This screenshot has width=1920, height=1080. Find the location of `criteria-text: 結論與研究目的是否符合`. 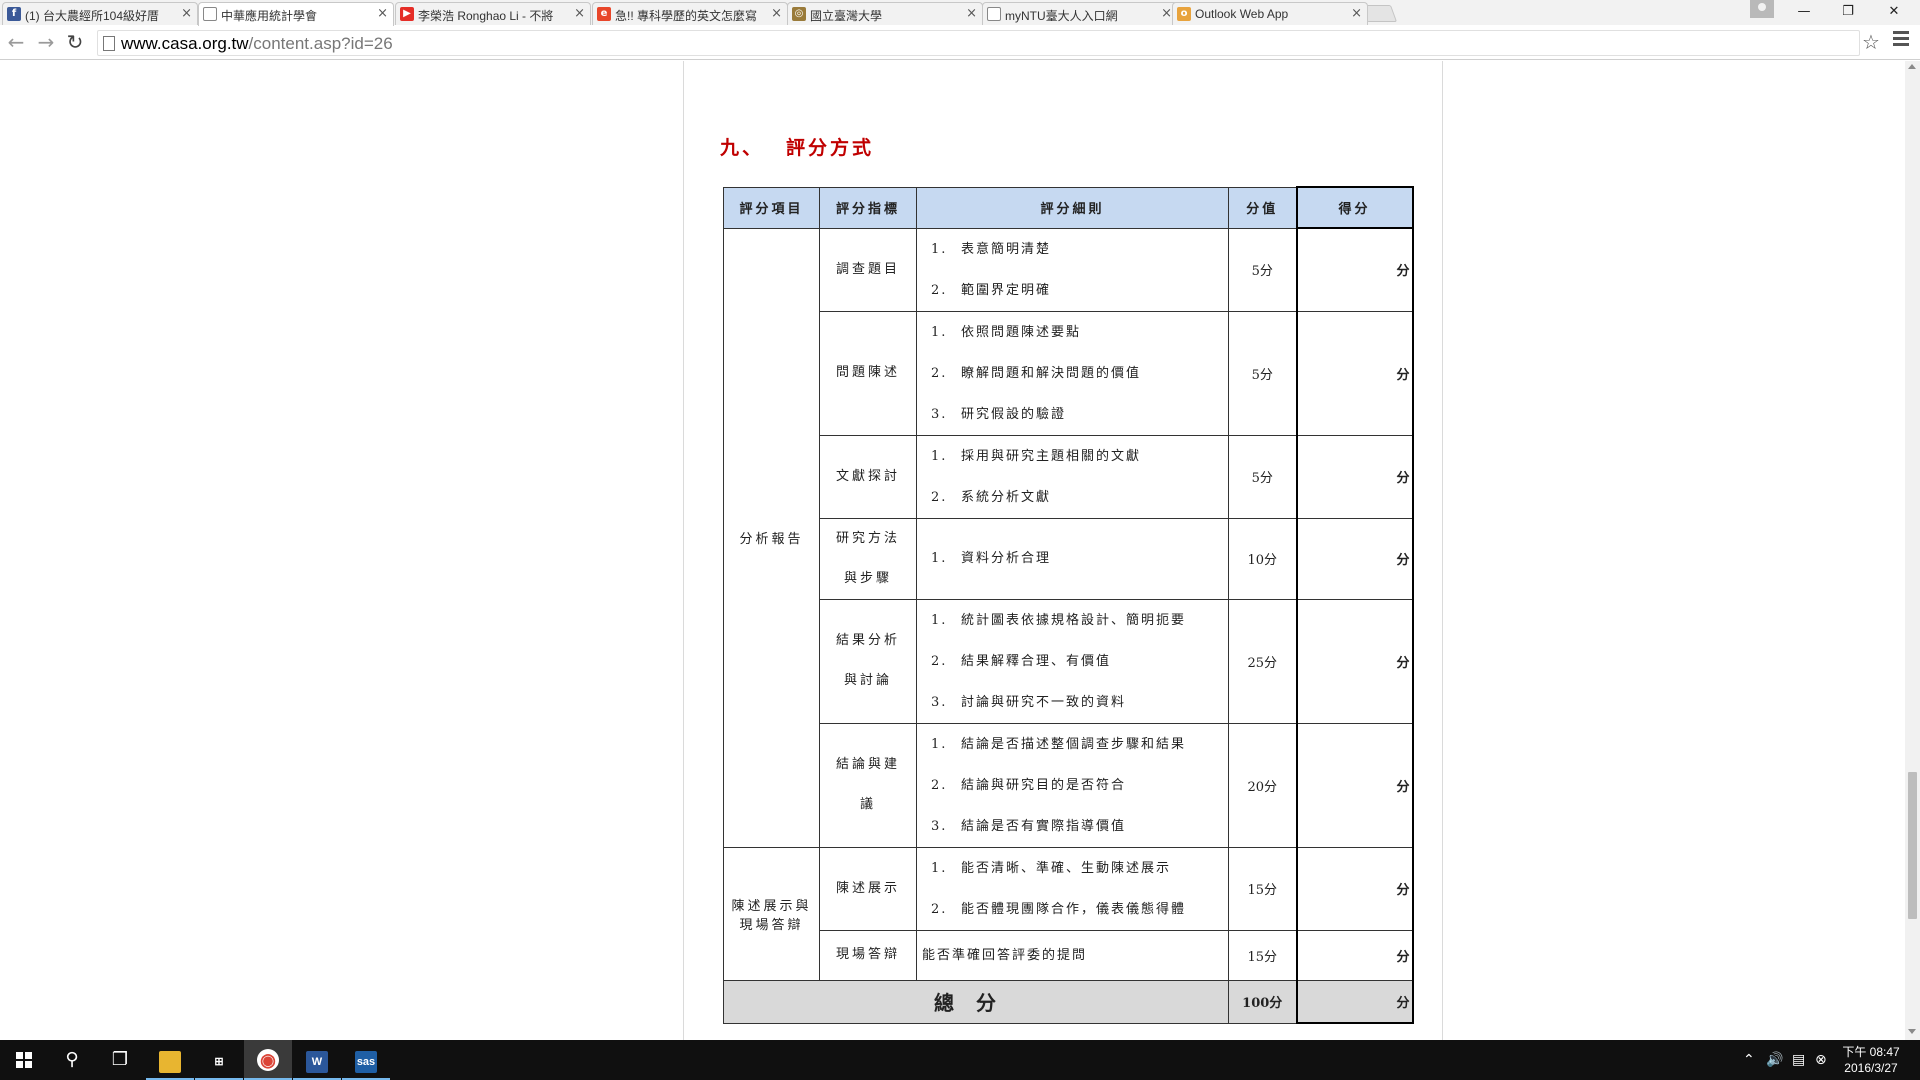

criteria-text: 結論與研究目的是否符合 is located at coordinates (1044, 785).